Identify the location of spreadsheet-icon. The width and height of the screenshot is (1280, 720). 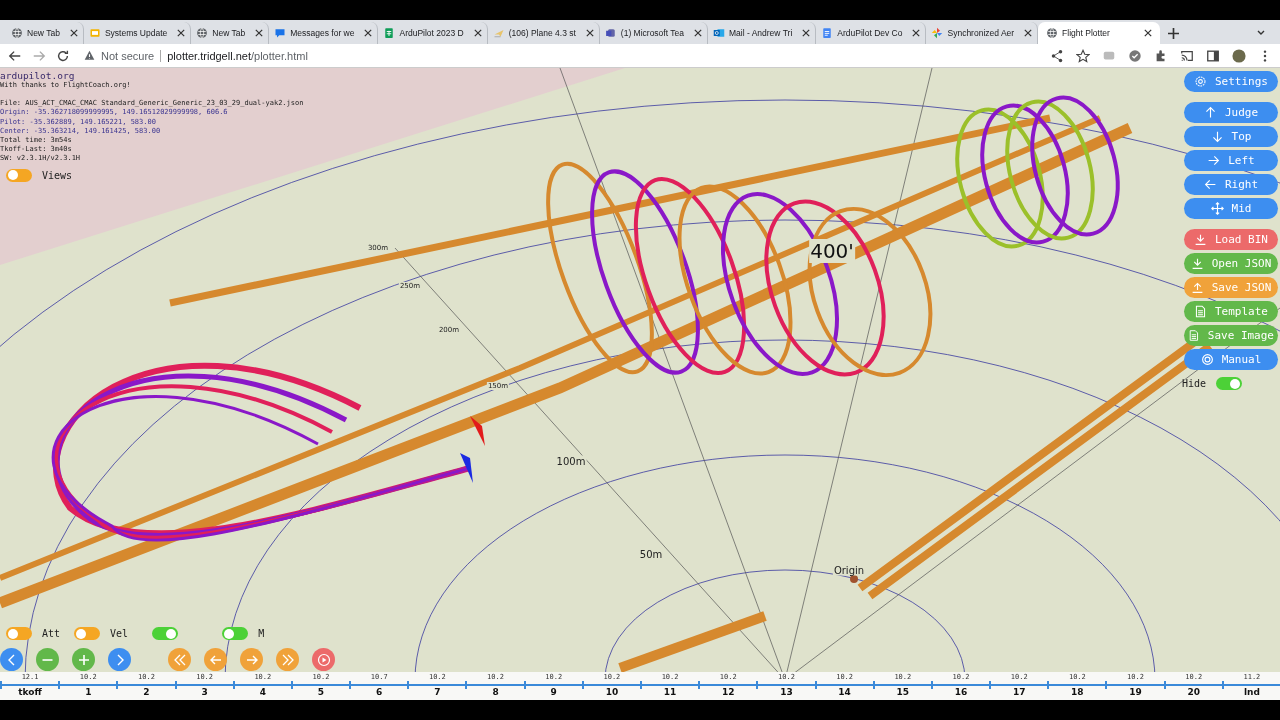
(389, 33).